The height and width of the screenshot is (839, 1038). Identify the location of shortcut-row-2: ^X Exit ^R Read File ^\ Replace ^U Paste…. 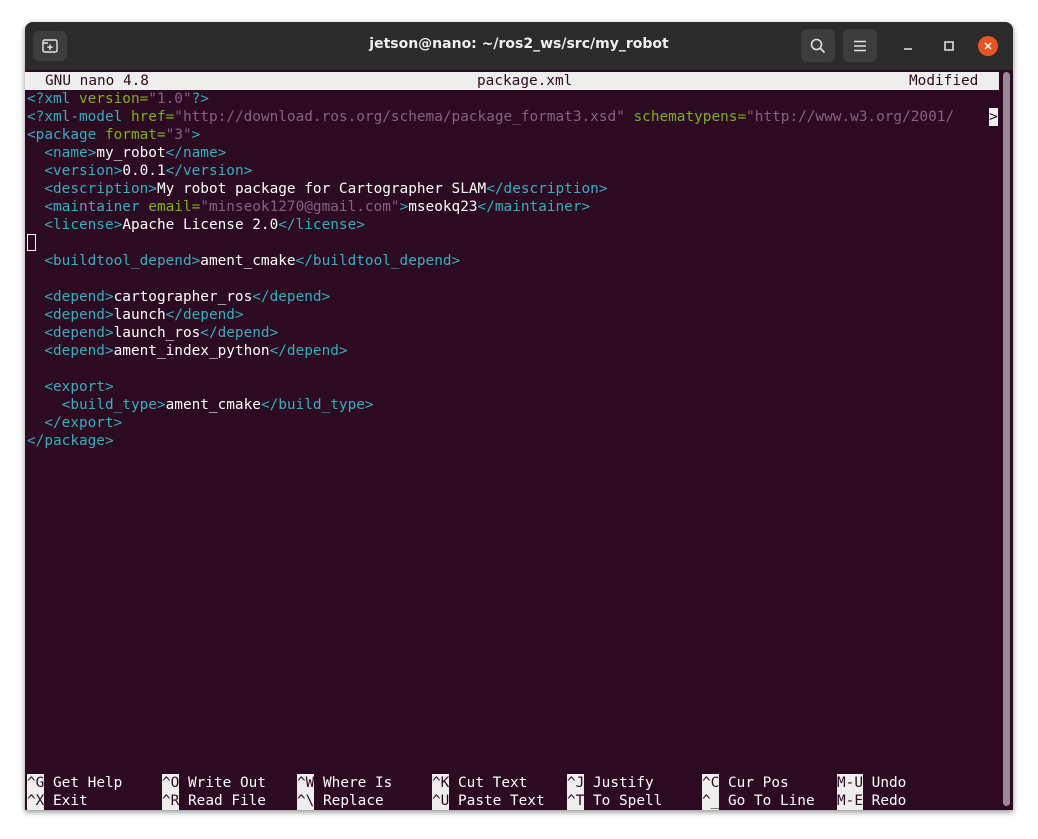
(466, 801).